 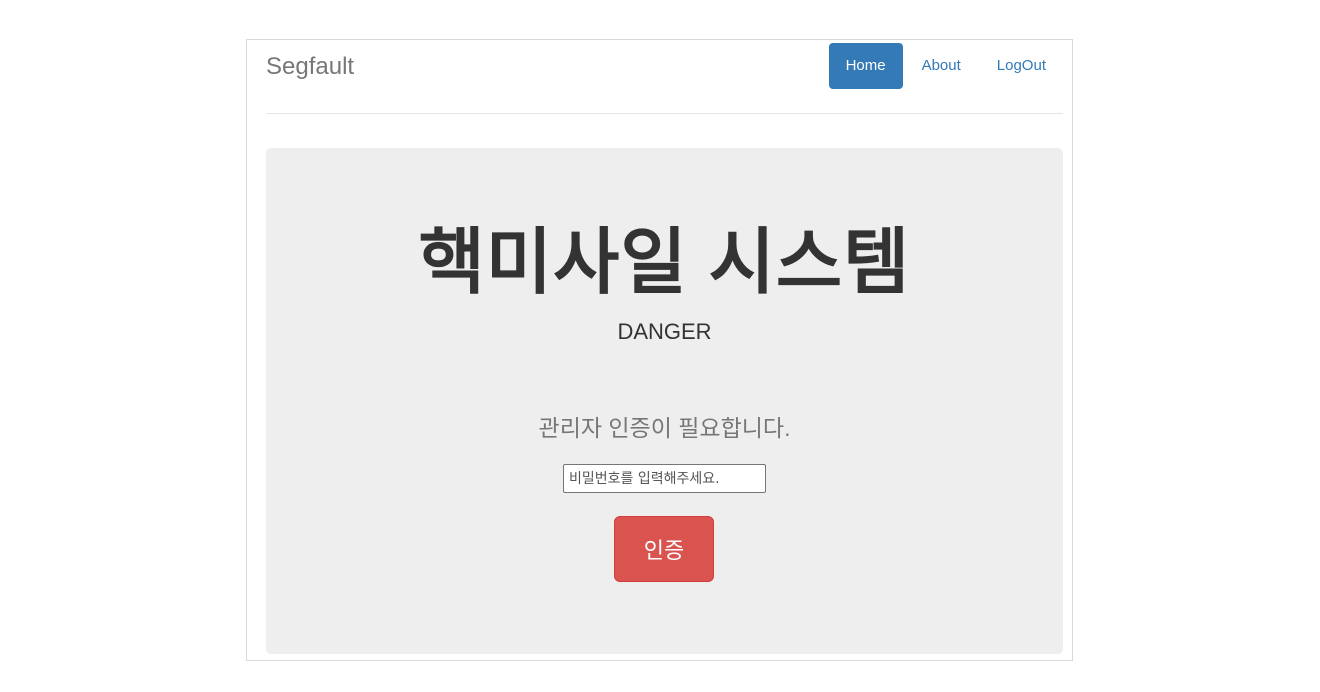 I want to click on password-input, so click(x=664, y=478).